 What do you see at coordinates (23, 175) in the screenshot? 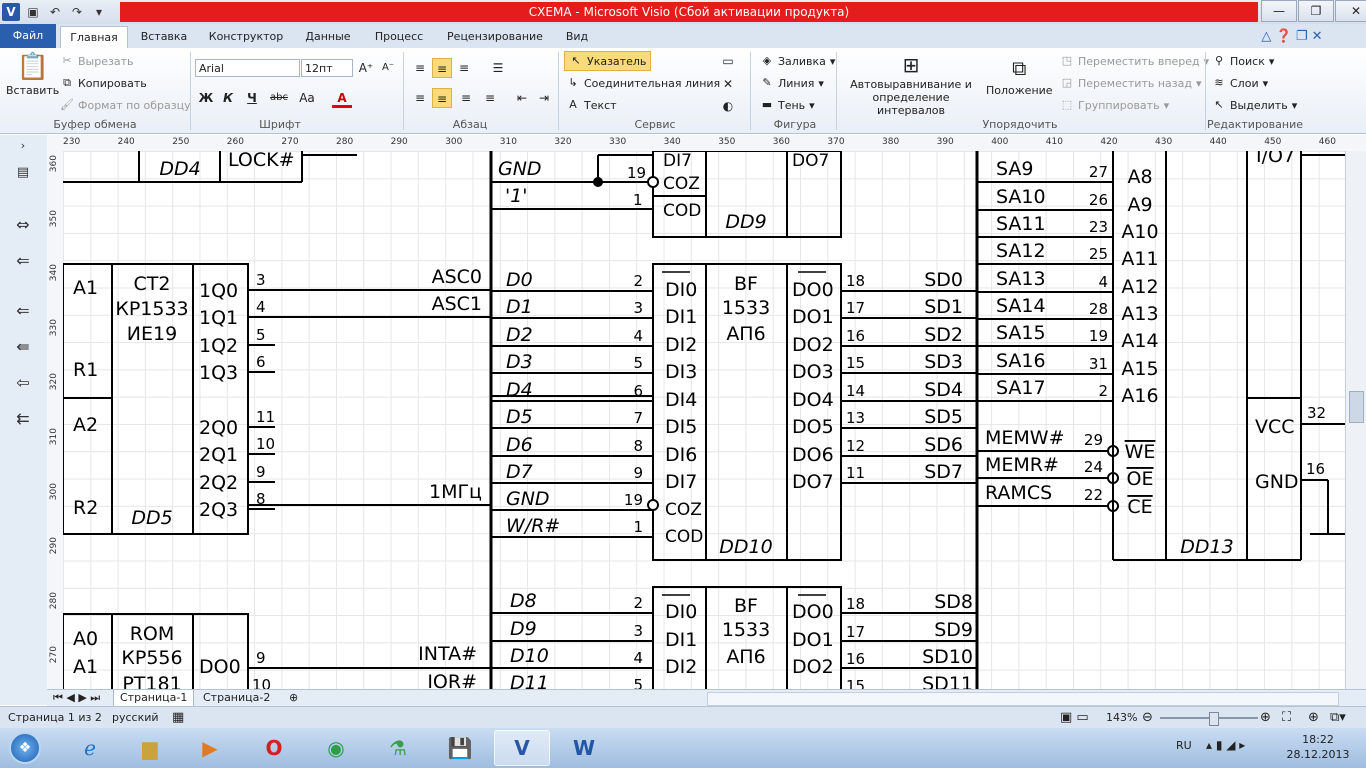
I see `stencil-icon: ▤` at bounding box center [23, 175].